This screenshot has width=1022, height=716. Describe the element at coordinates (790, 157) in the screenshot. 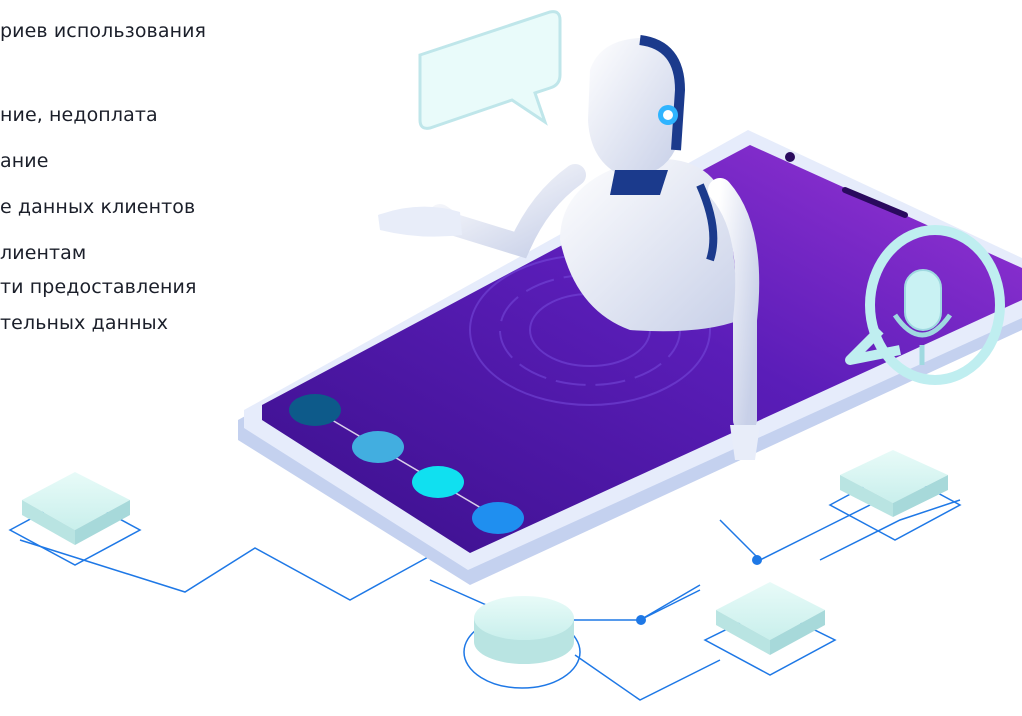

I see `phone-camera` at that location.